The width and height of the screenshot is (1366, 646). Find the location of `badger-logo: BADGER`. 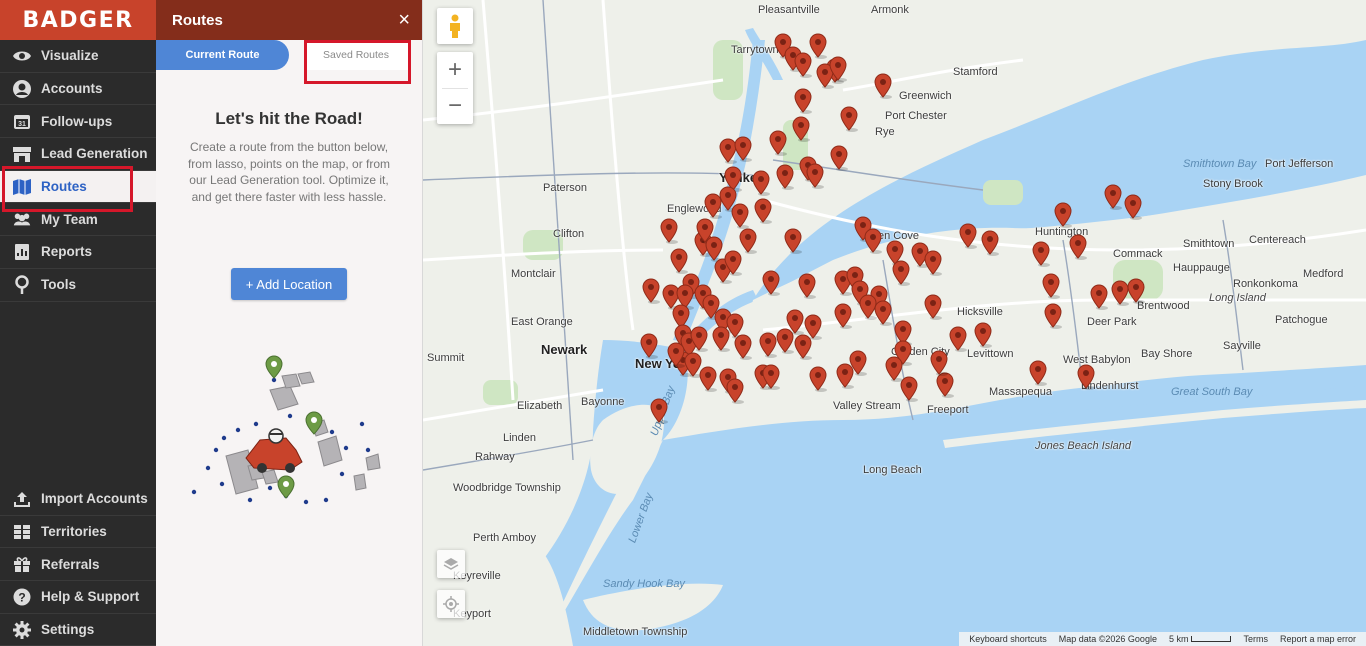

badger-logo: BADGER is located at coordinates (78, 20).